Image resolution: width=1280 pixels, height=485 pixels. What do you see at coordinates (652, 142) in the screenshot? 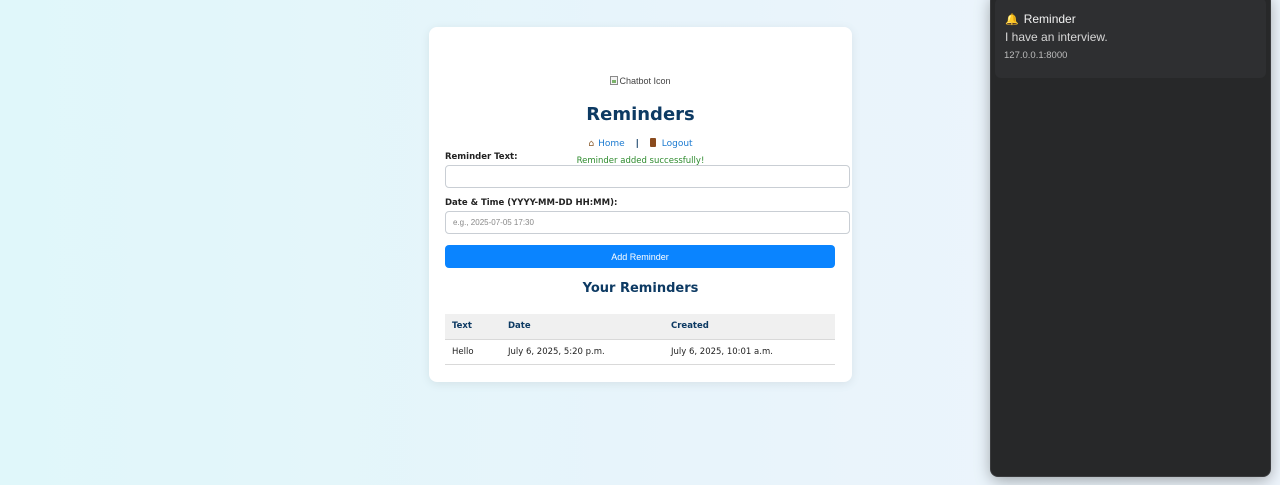
I see `door-icon` at bounding box center [652, 142].